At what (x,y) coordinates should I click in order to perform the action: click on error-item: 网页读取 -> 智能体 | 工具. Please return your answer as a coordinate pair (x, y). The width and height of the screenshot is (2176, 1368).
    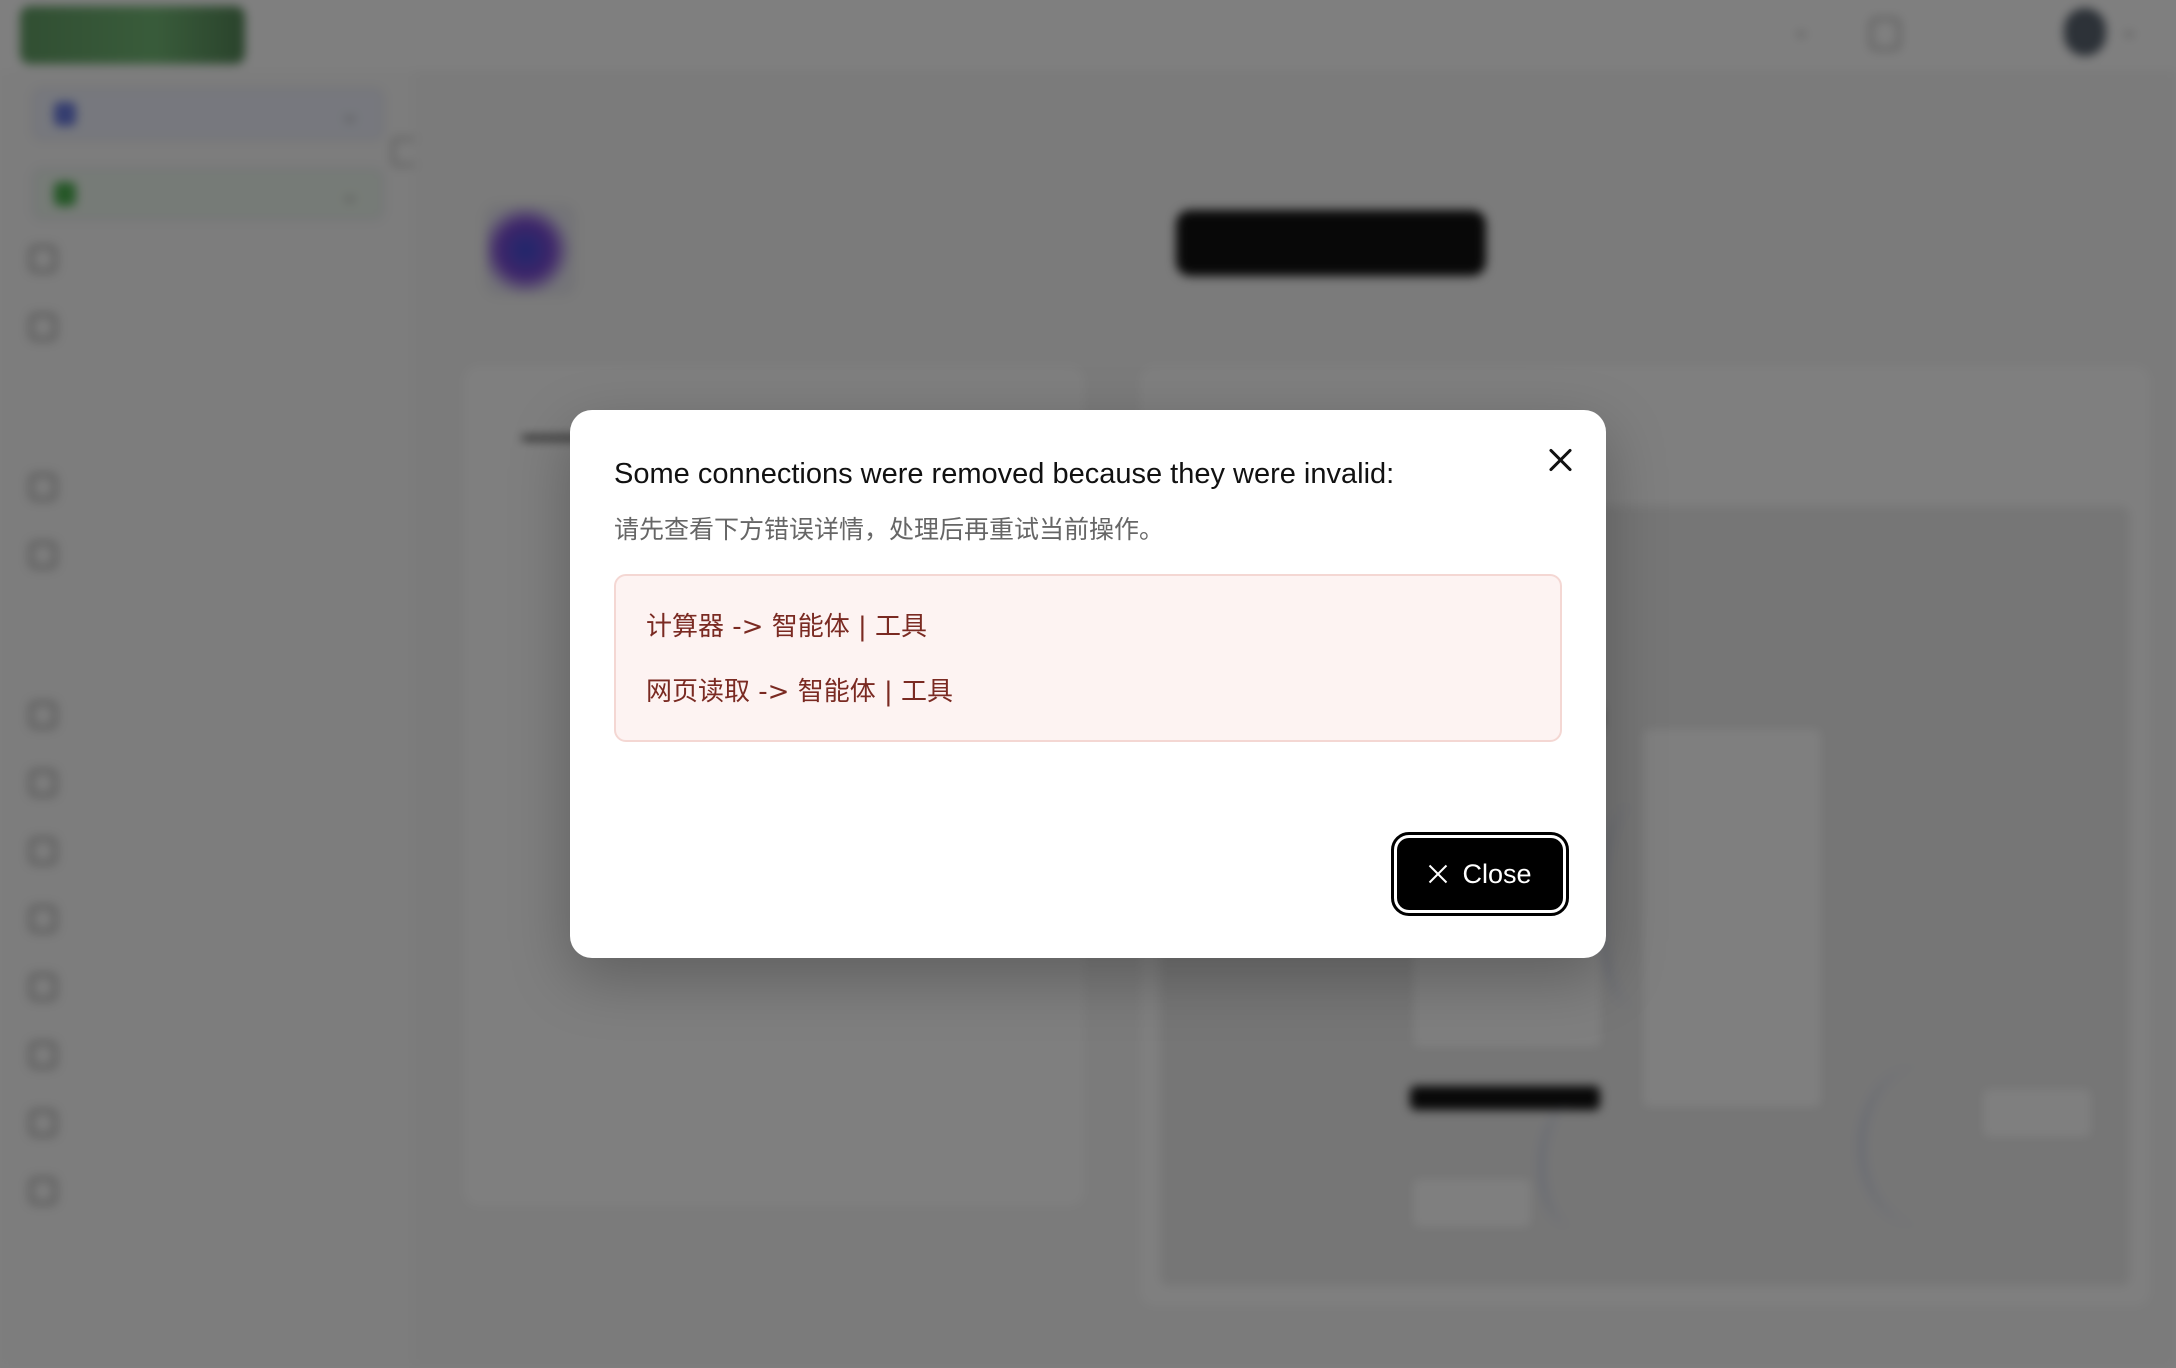
    Looking at the image, I should click on (799, 692).